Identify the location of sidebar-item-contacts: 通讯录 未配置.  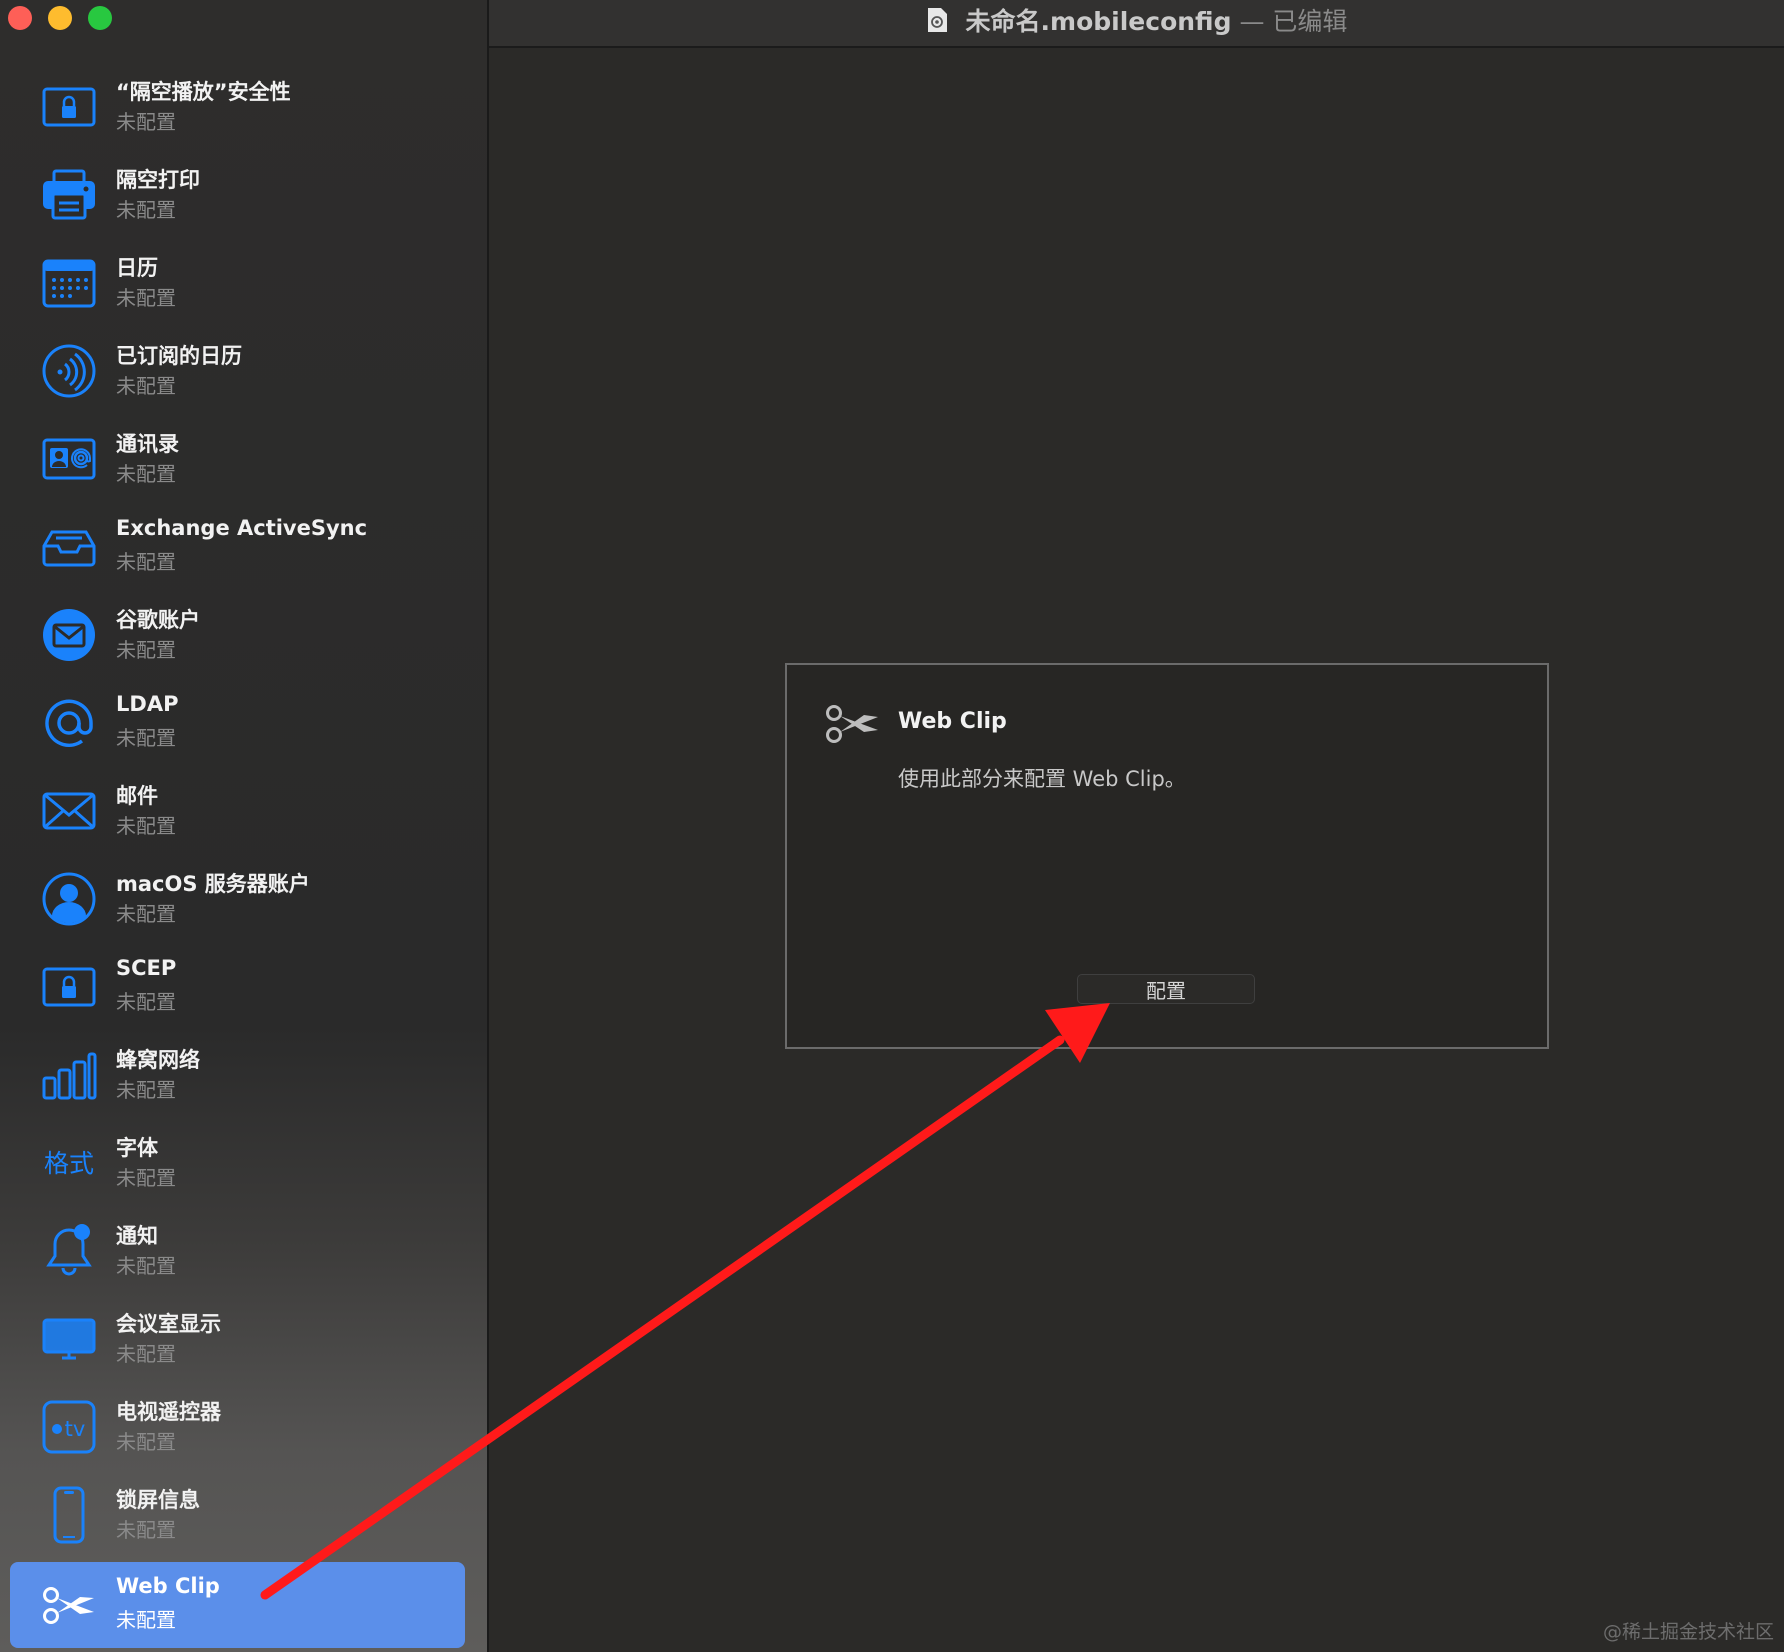
(237, 459).